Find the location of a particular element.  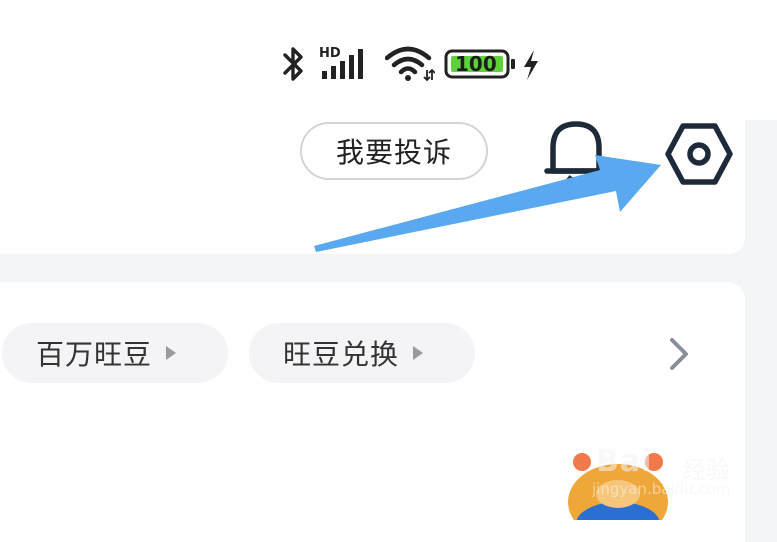

wifi-icon is located at coordinates (410, 64).